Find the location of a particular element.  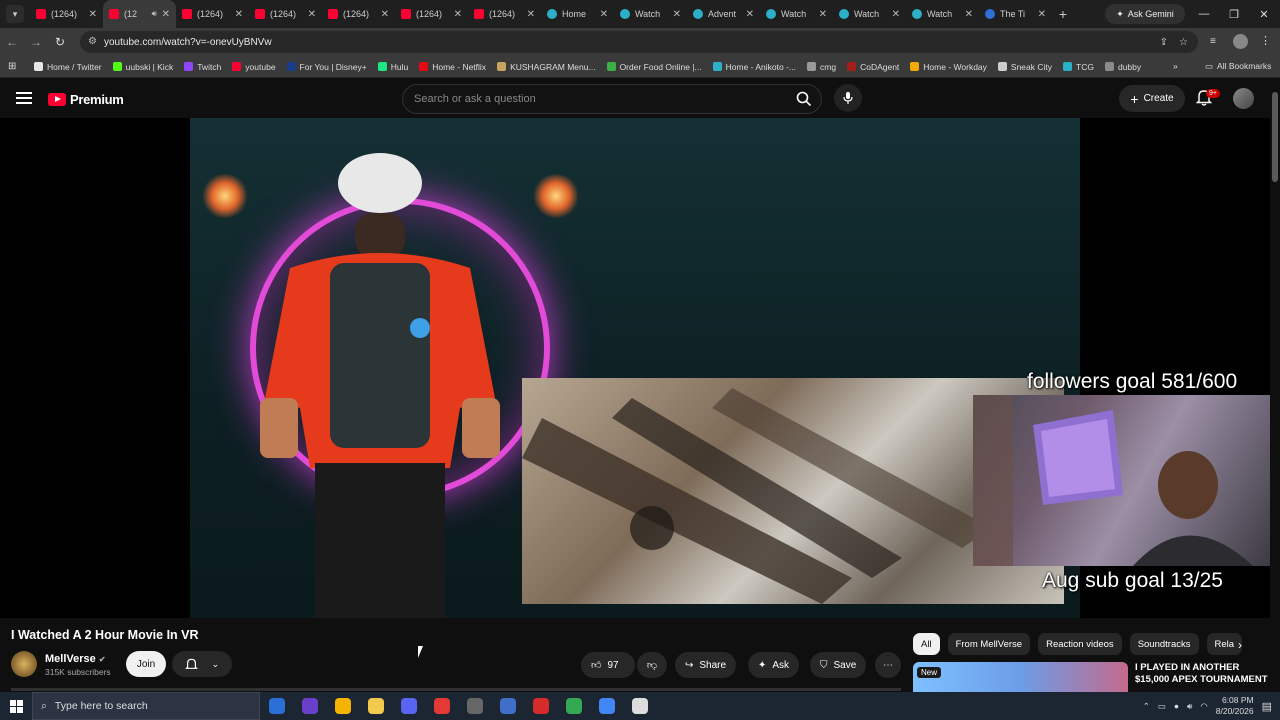

channel-avatar is located at coordinates (24, 664).